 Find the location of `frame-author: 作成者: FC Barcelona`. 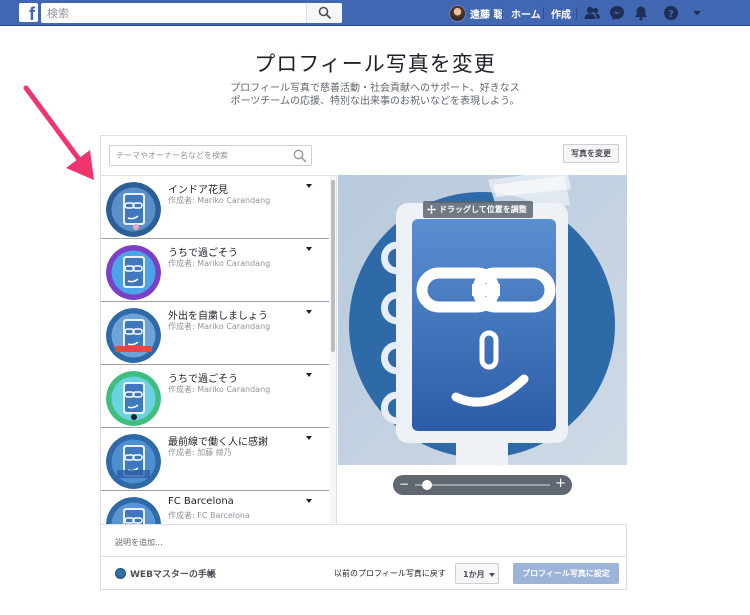

frame-author: 作成者: FC Barcelona is located at coordinates (209, 515).